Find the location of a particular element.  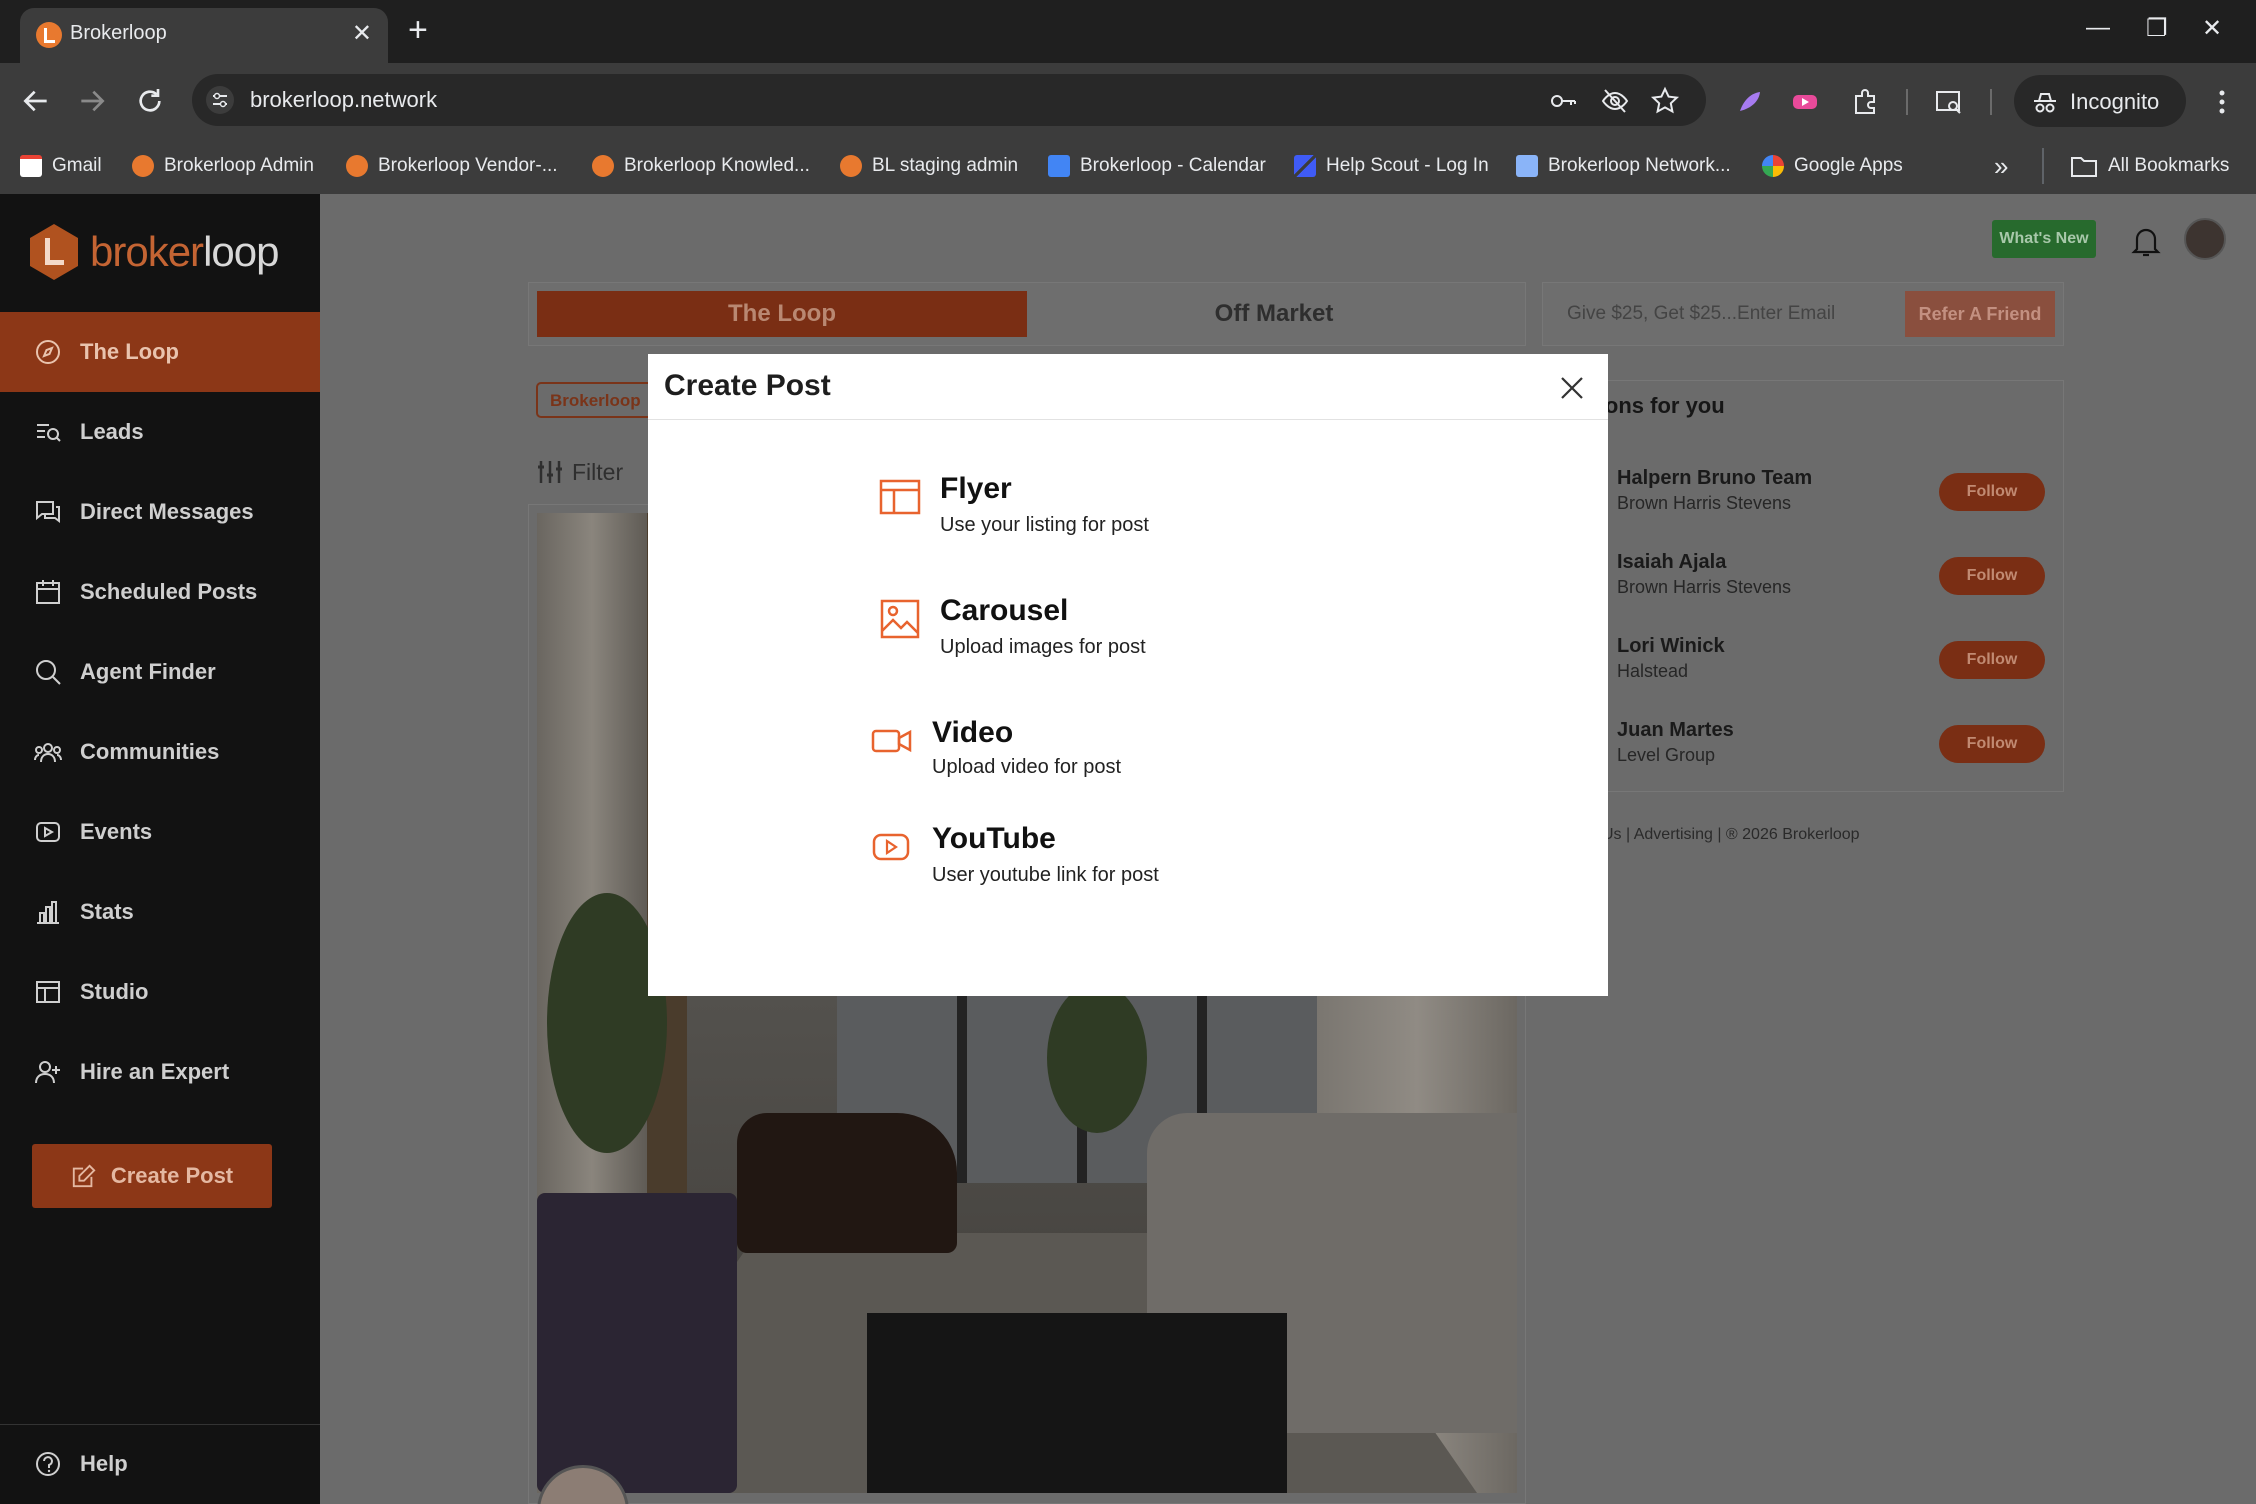

help-icon is located at coordinates (48, 1464).